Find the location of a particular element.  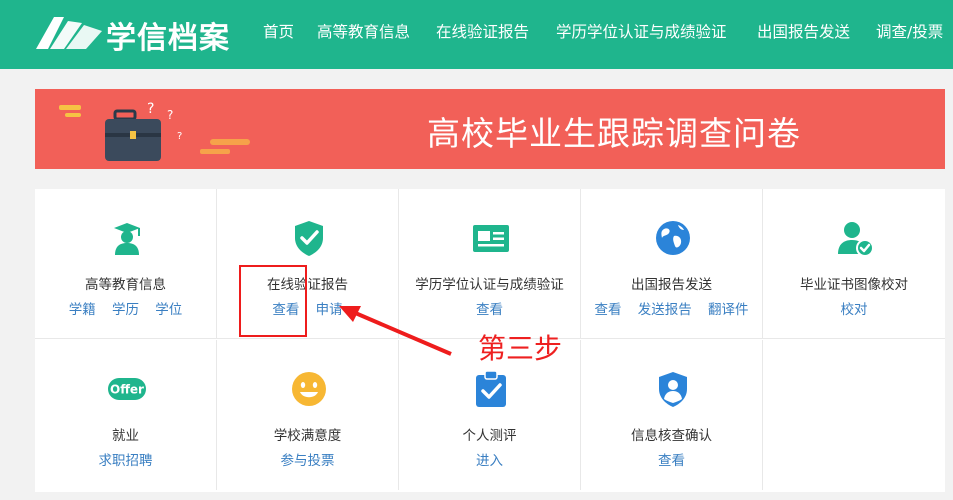

service-links: 校对 is located at coordinates (854, 308).